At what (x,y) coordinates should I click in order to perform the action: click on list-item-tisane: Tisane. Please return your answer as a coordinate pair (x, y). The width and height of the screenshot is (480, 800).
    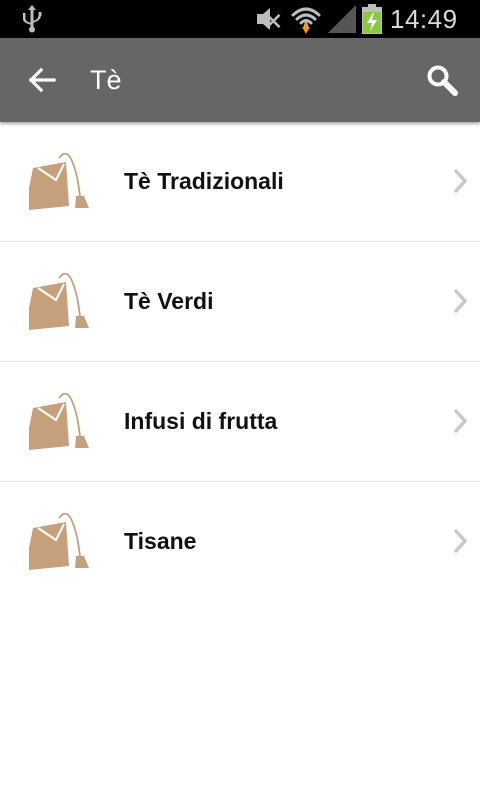
    Looking at the image, I should click on (240, 541).